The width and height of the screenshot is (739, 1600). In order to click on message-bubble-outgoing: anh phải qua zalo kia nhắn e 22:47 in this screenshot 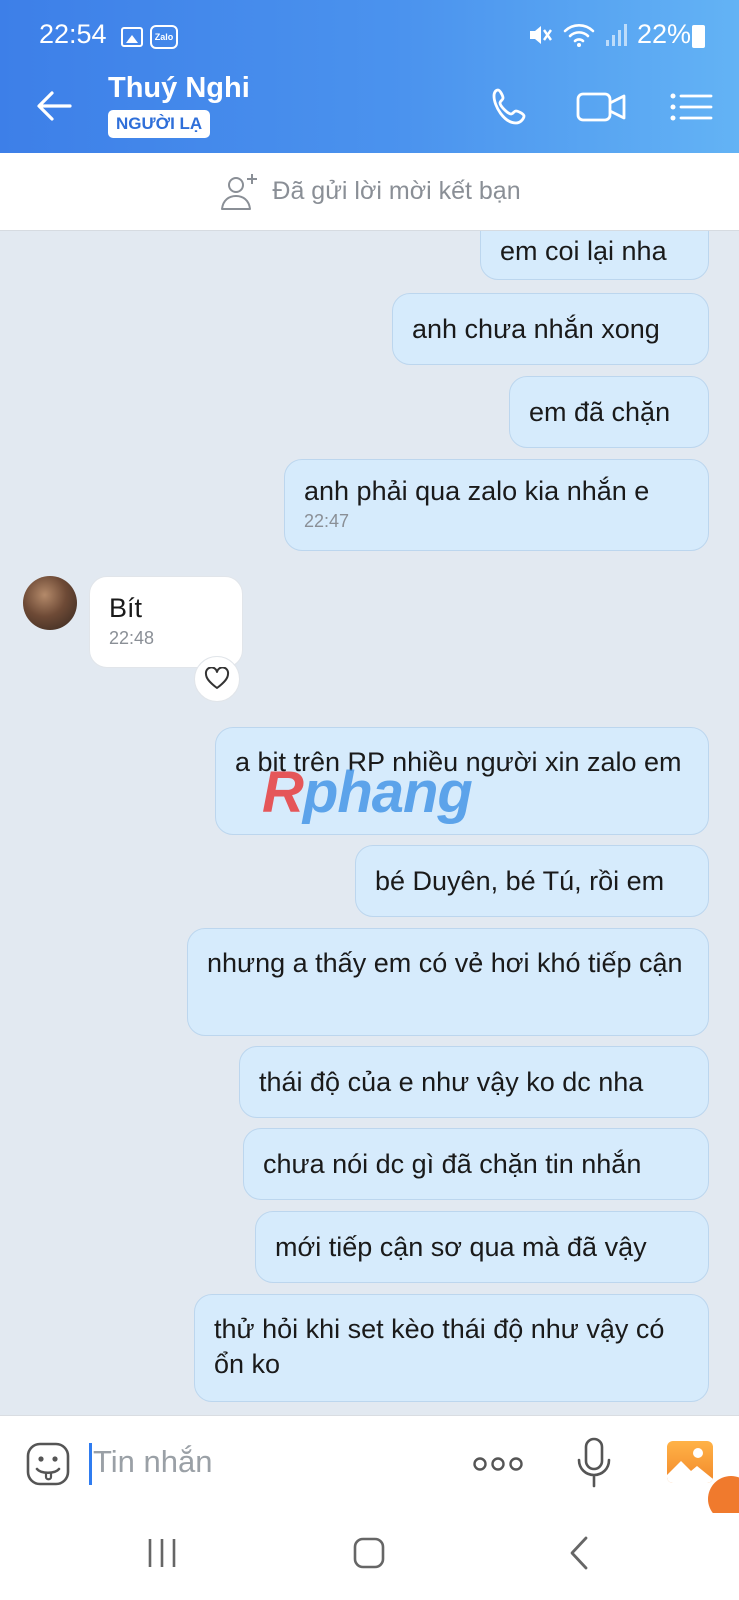, I will do `click(496, 505)`.